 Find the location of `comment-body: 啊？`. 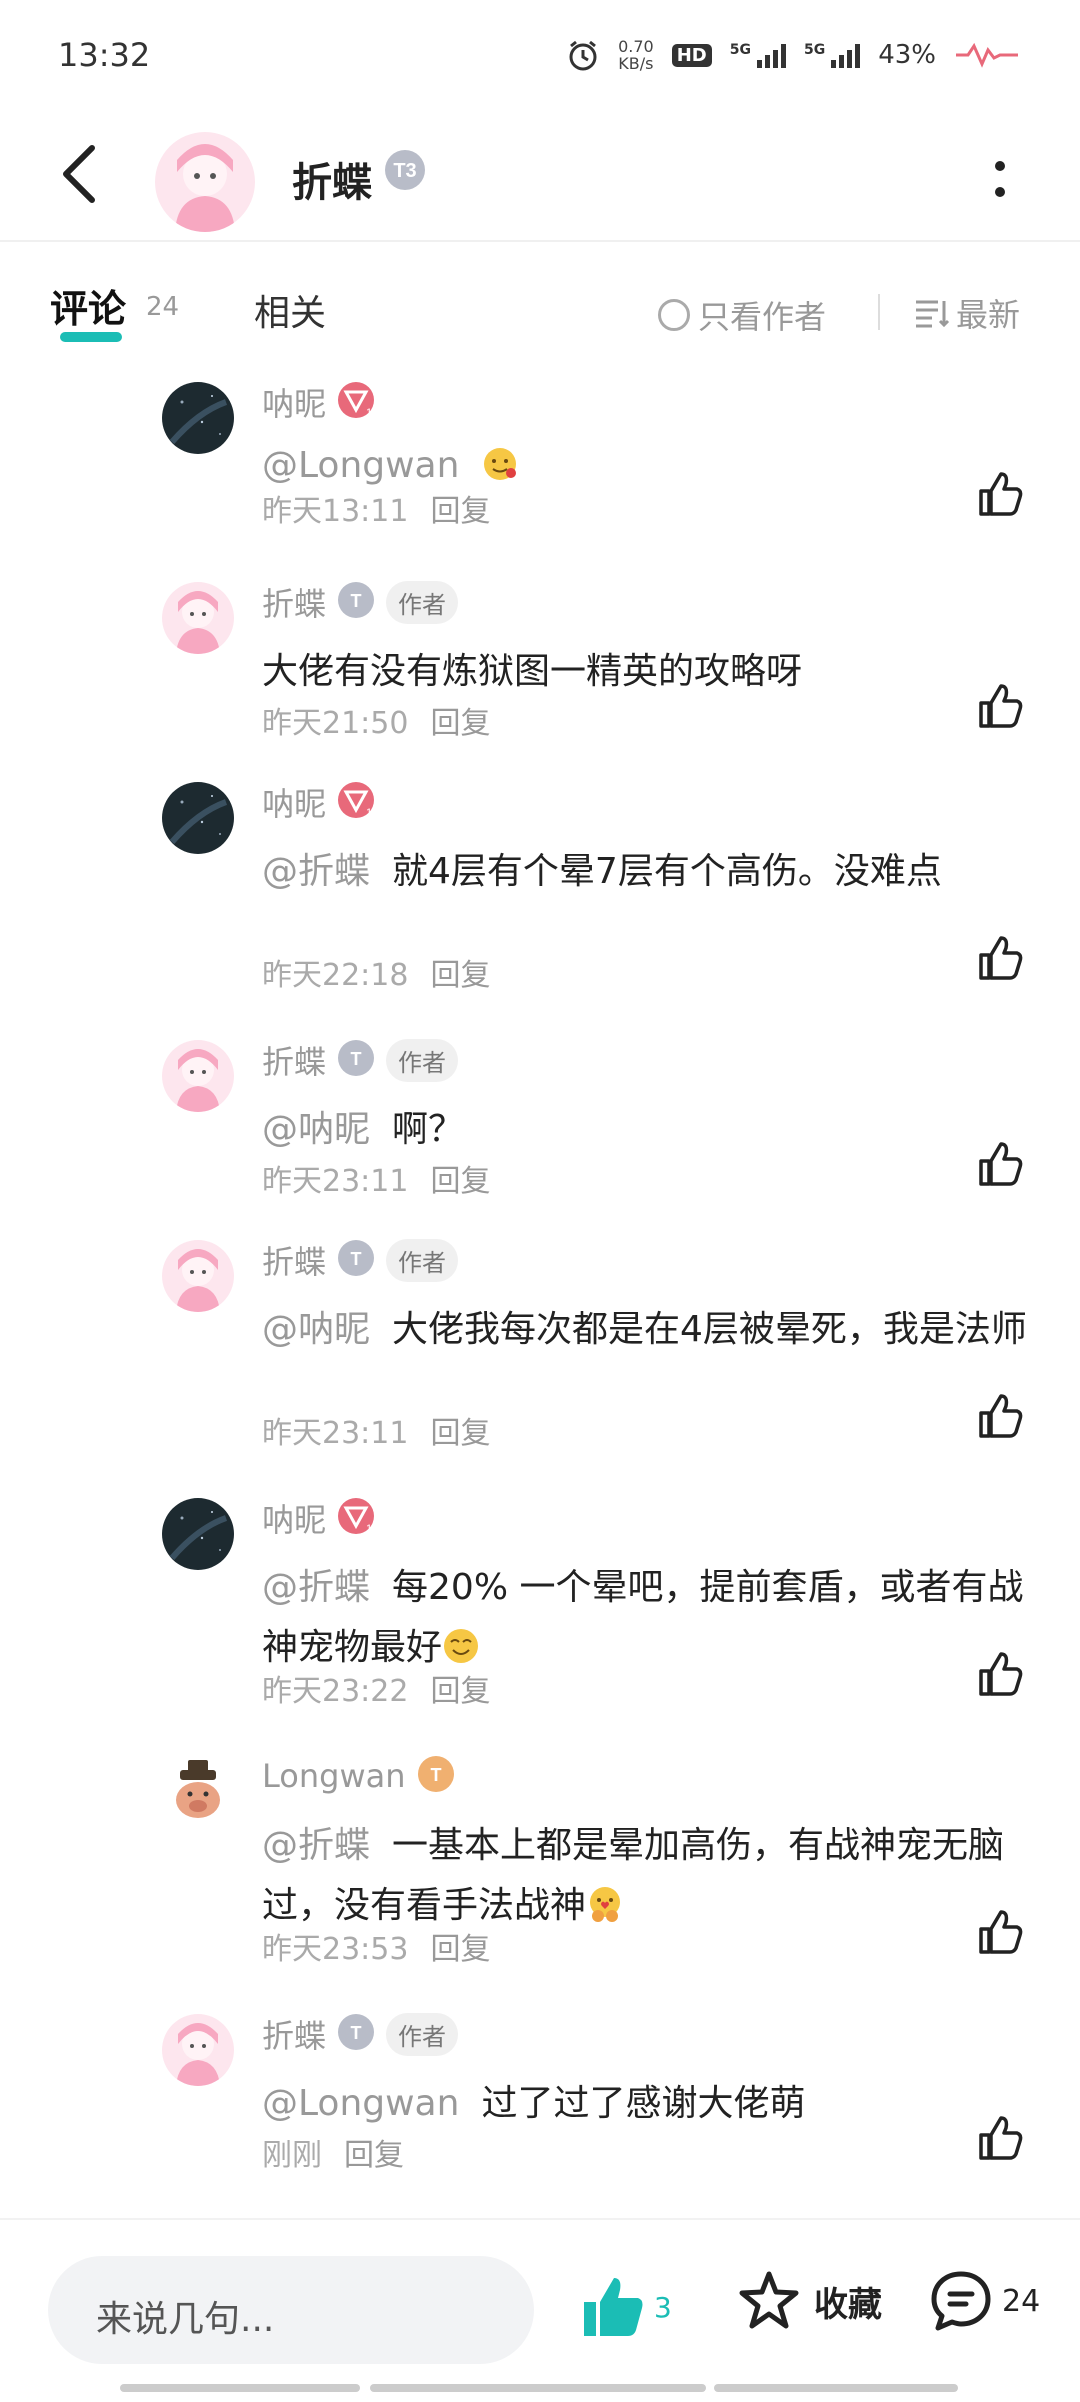

comment-body: 啊？ is located at coordinates (428, 1129).